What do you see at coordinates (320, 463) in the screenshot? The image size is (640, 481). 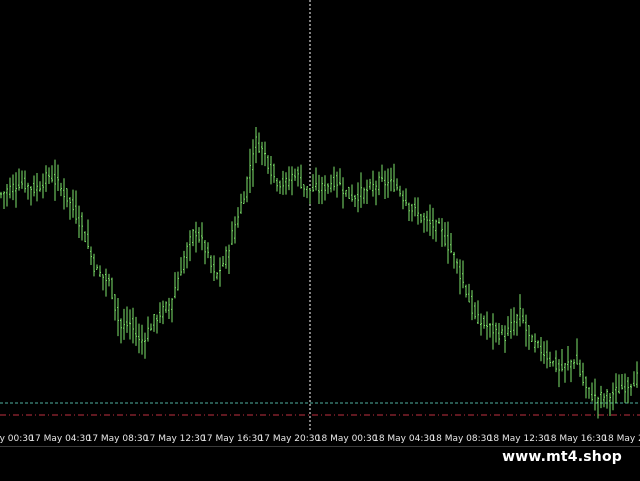 I see `bottom-bar: www.mt4.shop` at bounding box center [320, 463].